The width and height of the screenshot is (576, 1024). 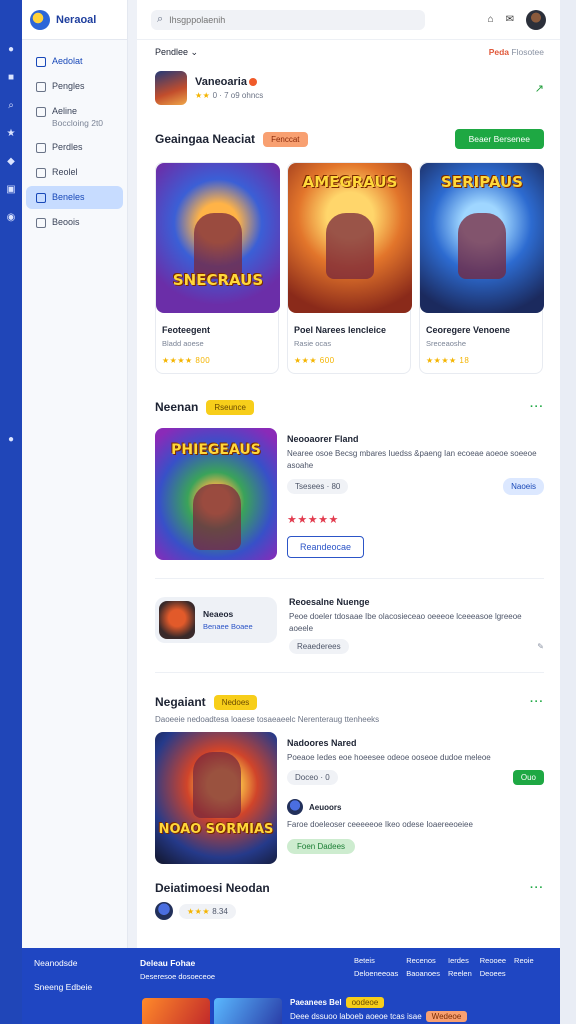 What do you see at coordinates (216, 798) in the screenshot?
I see `featured-art: NOAO SORMIAS` at bounding box center [216, 798].